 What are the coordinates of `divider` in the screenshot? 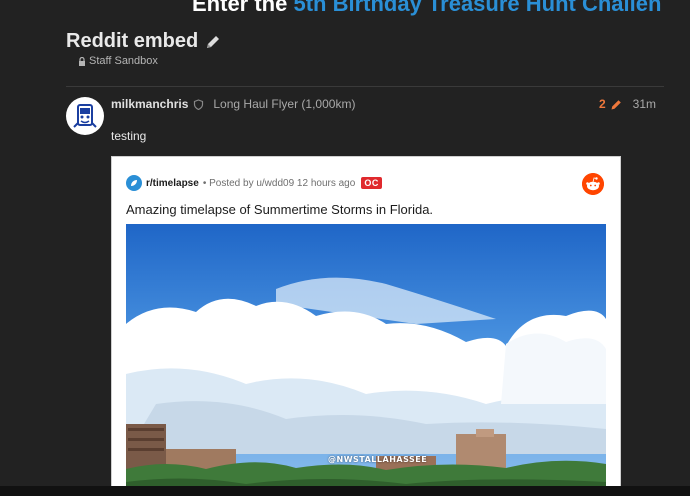 It's located at (365, 86).